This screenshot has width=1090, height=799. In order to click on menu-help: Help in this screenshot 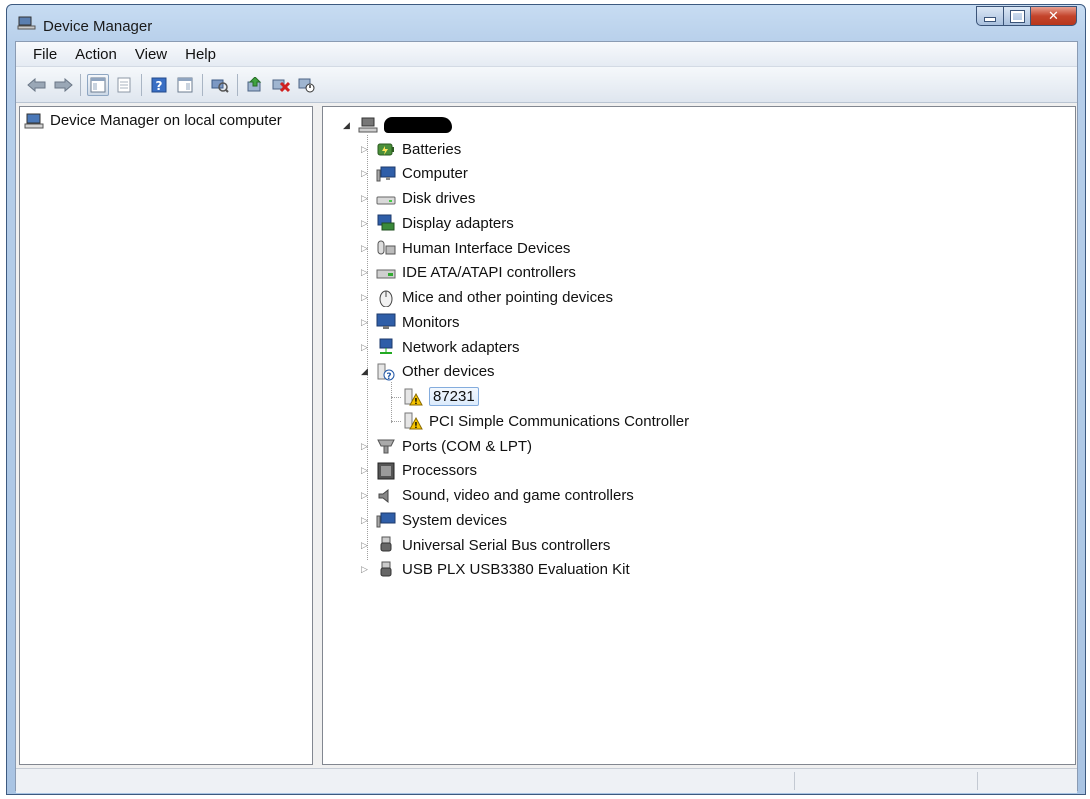, I will do `click(200, 54)`.